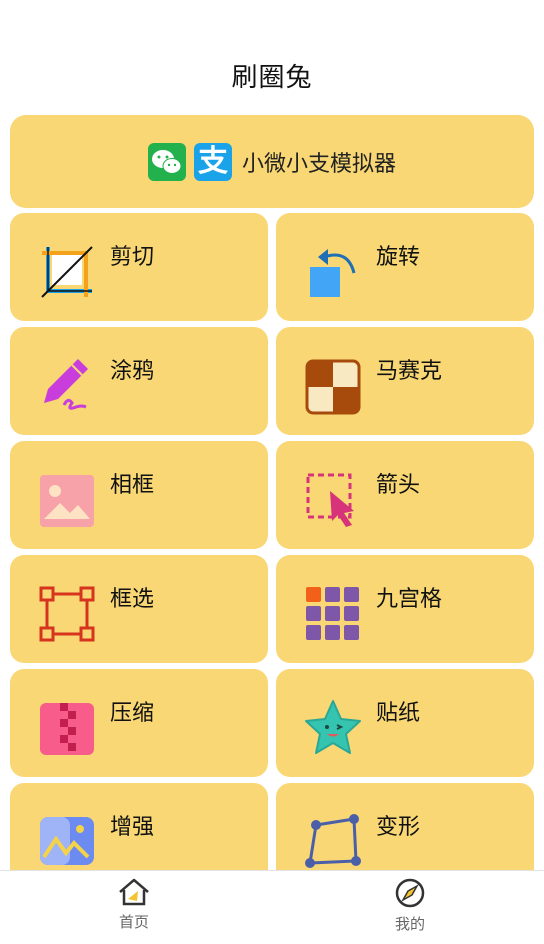 This screenshot has width=544, height=944. I want to click on crop-tool-button: 剪切, so click(139, 267).